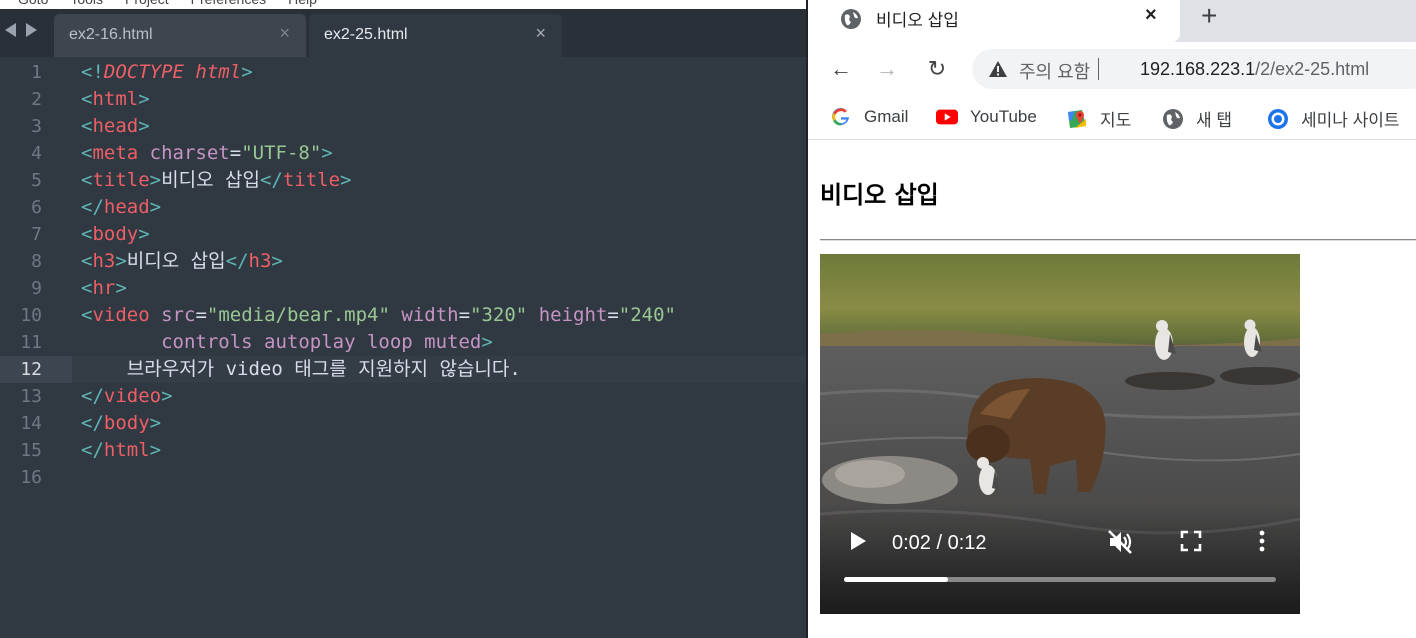 The image size is (1416, 638). I want to click on line-number: 13, so click(31, 396).